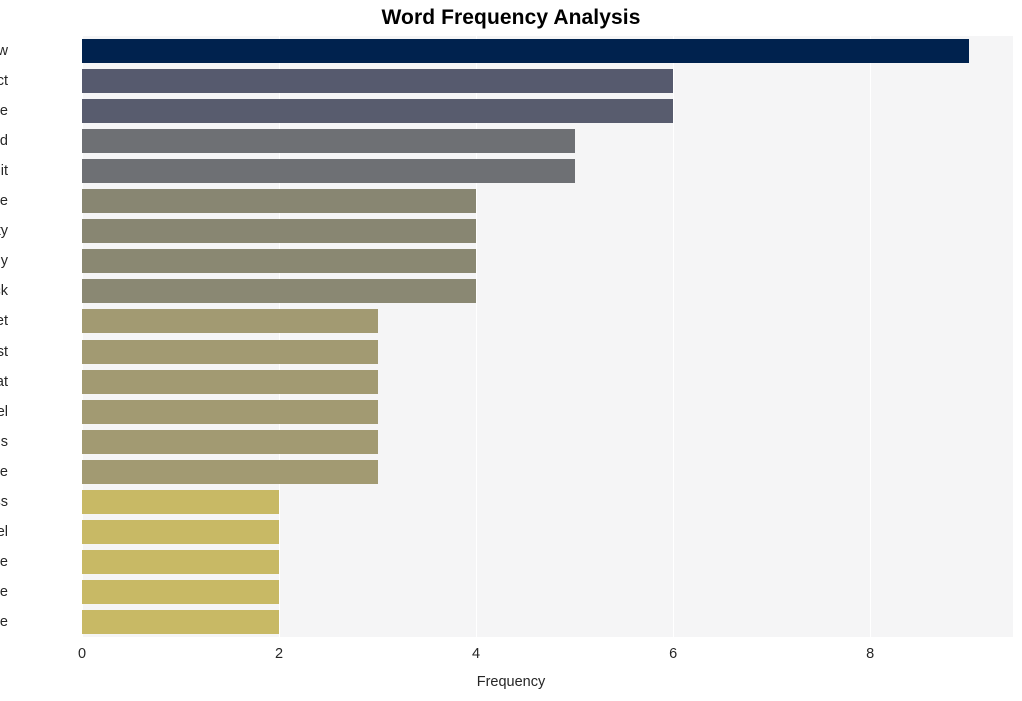 This screenshot has width=1022, height=701. What do you see at coordinates (378, 111) in the screenshot?
I see `bar-cve` at bounding box center [378, 111].